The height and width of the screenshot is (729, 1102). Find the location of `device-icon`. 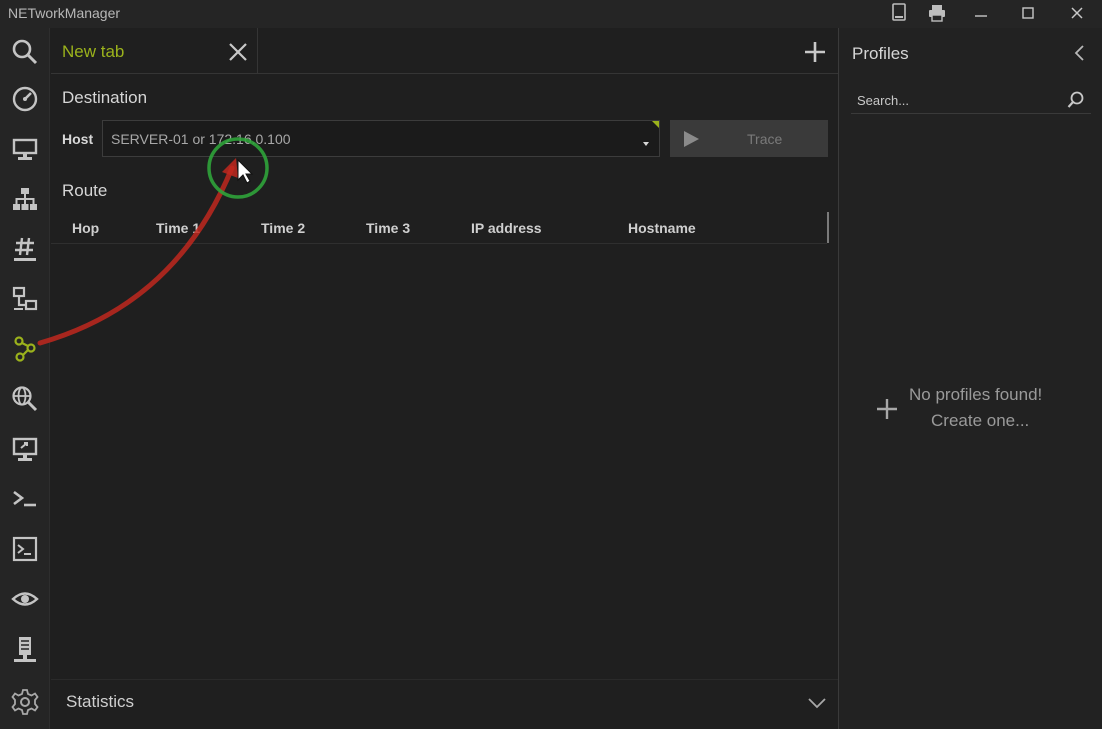

device-icon is located at coordinates (899, 13).